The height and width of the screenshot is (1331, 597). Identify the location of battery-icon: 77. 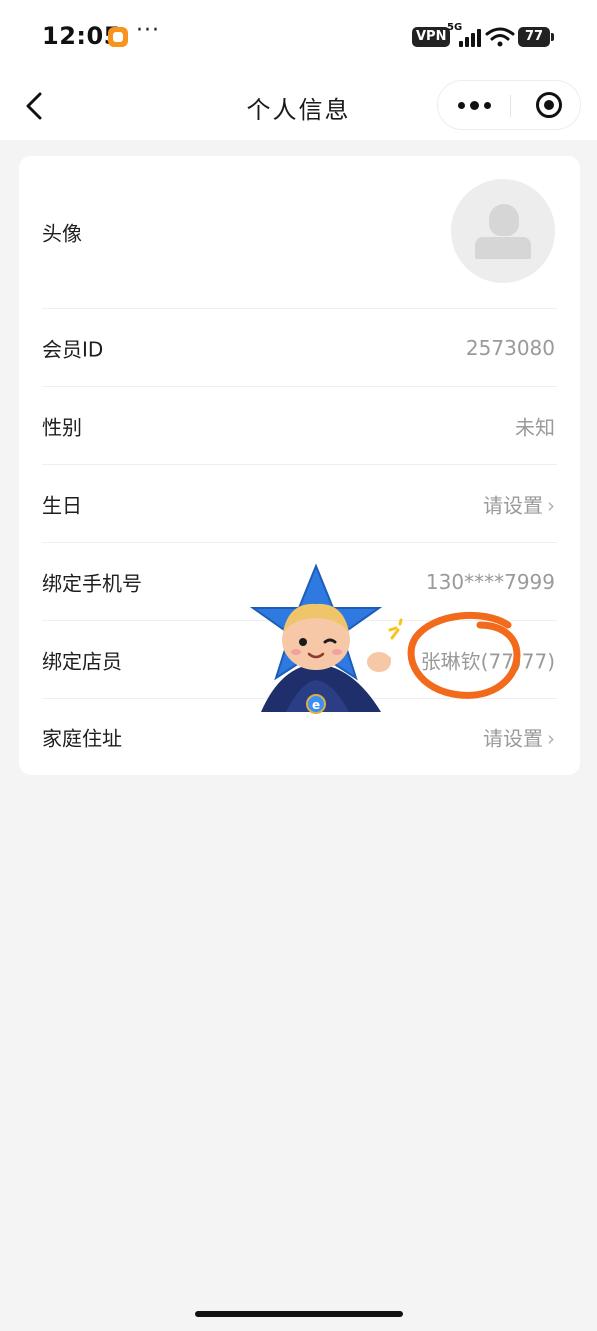
(536, 37).